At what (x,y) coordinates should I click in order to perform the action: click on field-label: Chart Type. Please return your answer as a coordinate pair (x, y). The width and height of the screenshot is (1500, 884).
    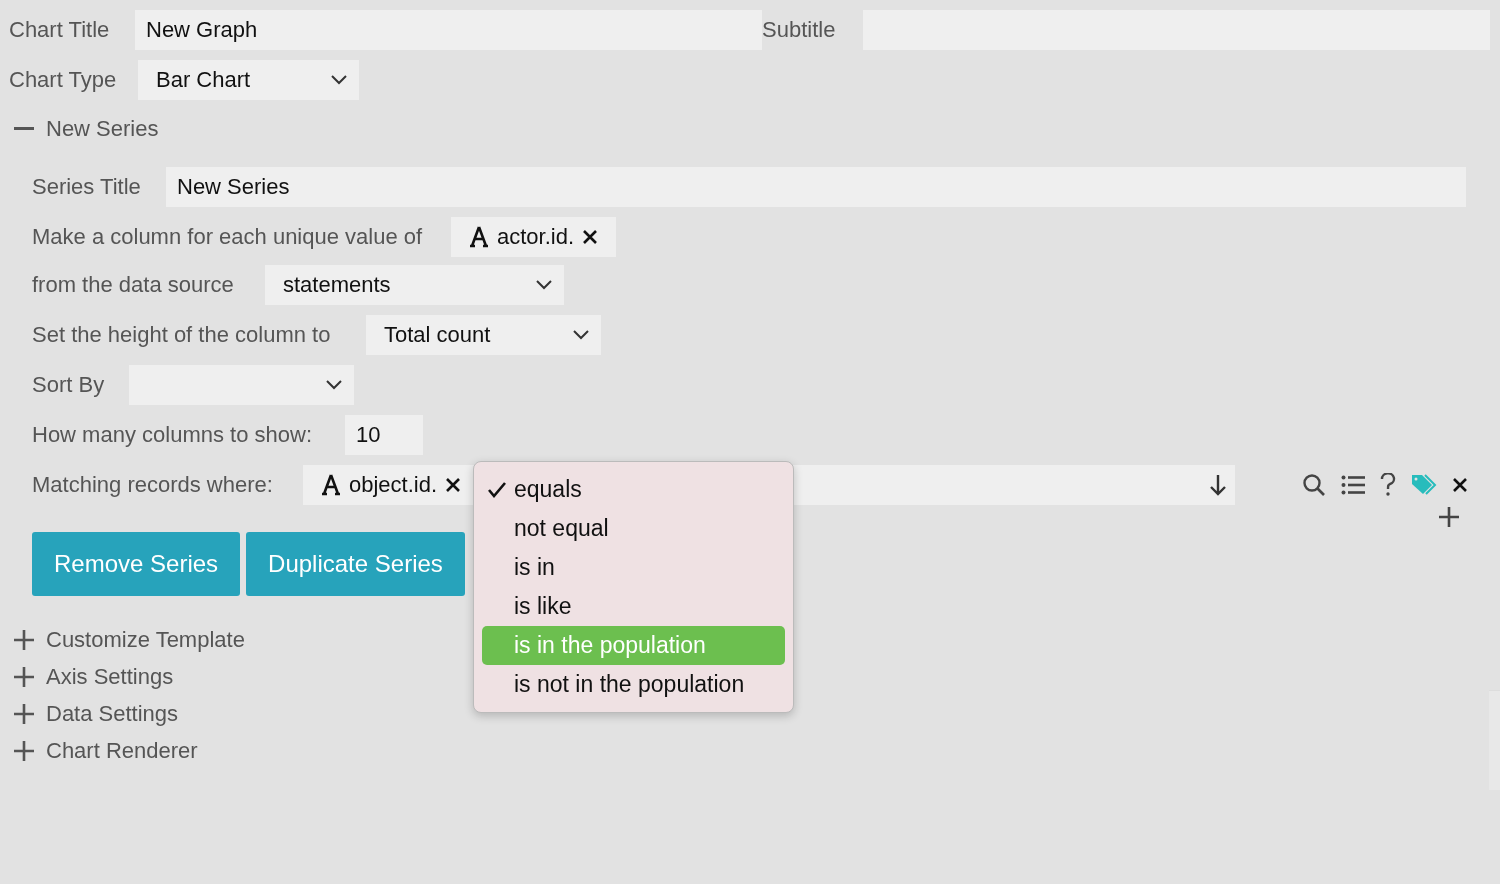
    Looking at the image, I should click on (63, 80).